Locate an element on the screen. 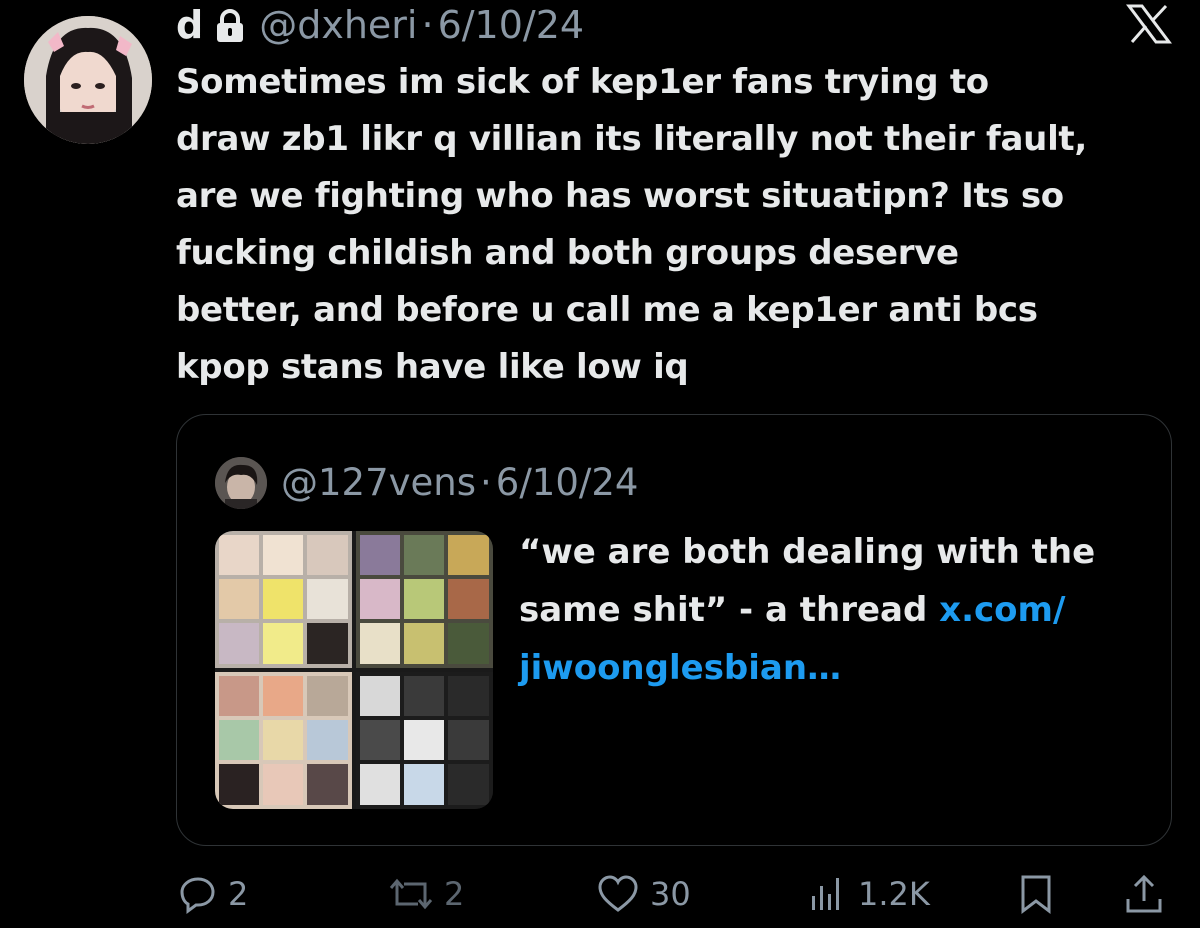 The height and width of the screenshot is (928, 1200). views-button: 1.2K is located at coordinates (869, 894).